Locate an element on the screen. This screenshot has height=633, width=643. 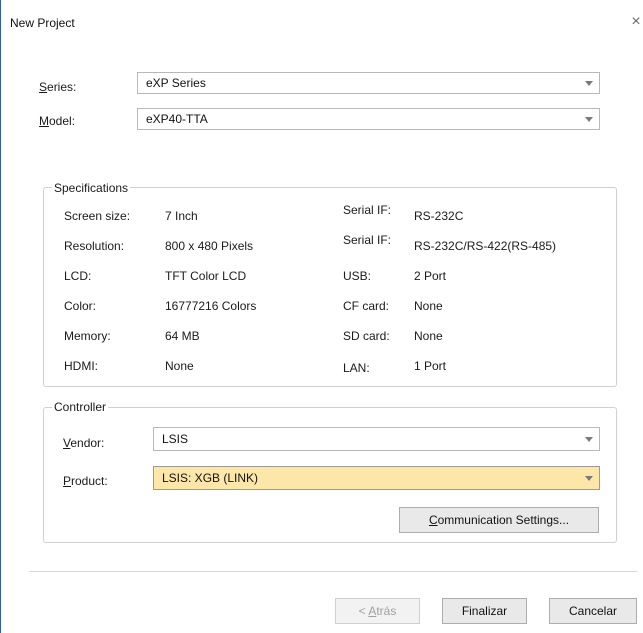
series-label: Series: is located at coordinates (58, 87).